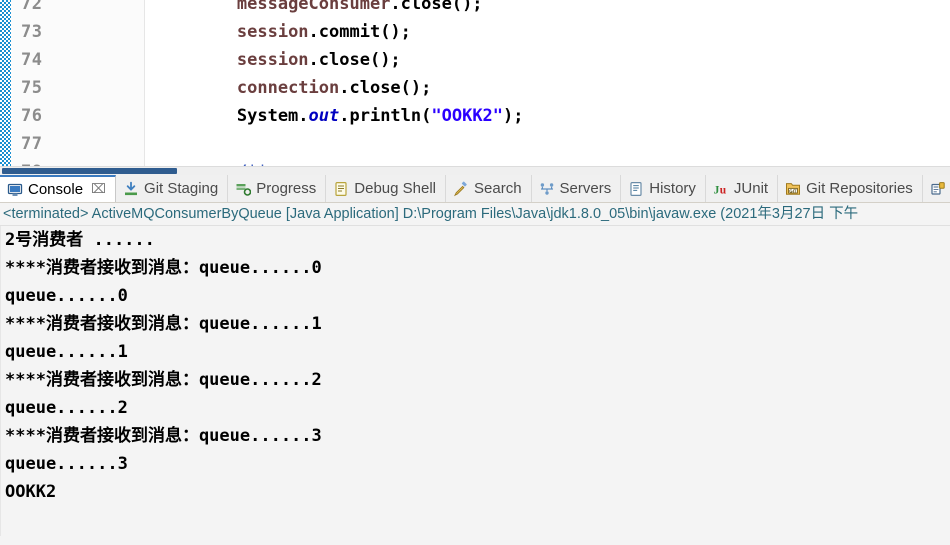 The height and width of the screenshot is (545, 950). Describe the element at coordinates (547, 162) in the screenshot. I see `code-line: /**` at that location.